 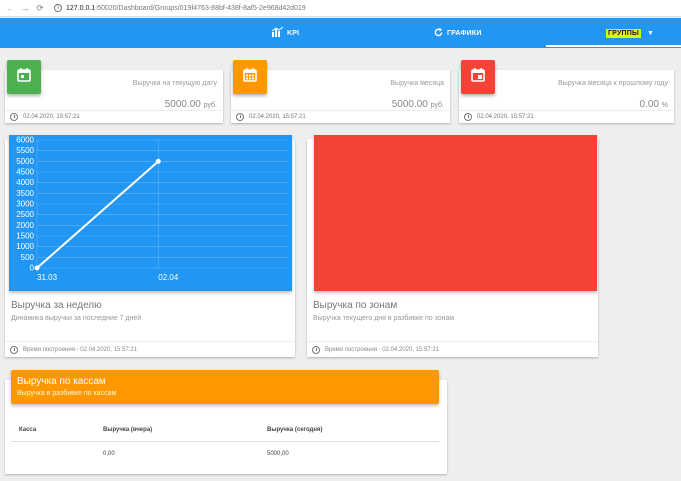 I want to click on tab-charts: ГРАФИКИ, so click(x=458, y=33).